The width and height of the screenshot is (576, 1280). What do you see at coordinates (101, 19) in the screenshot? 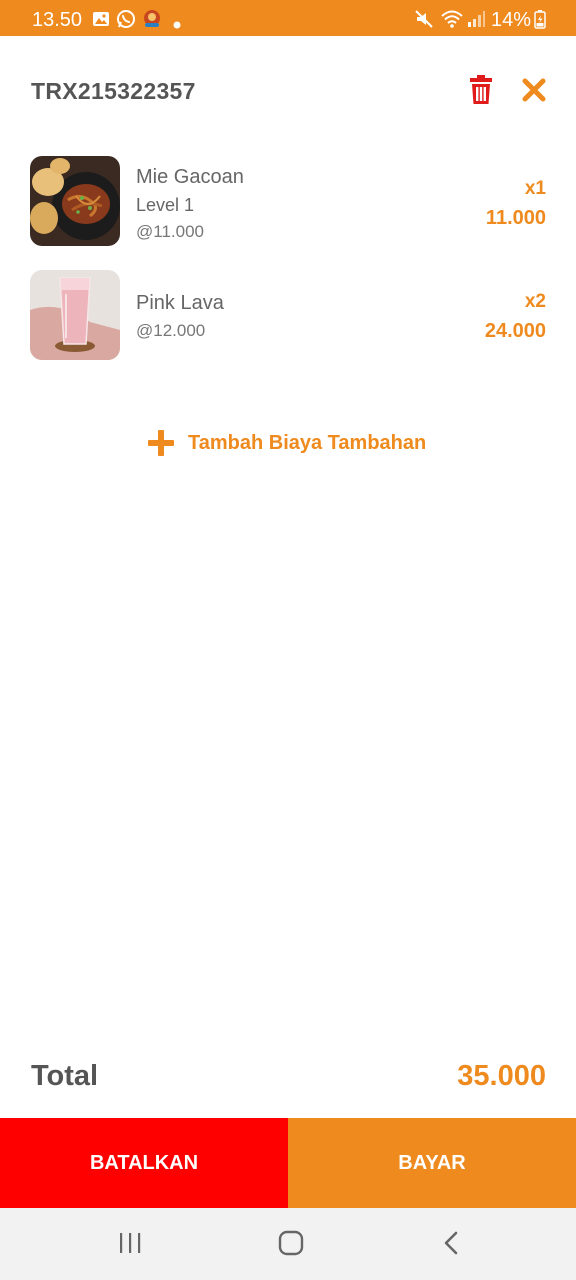
I see `gallery-icon` at bounding box center [101, 19].